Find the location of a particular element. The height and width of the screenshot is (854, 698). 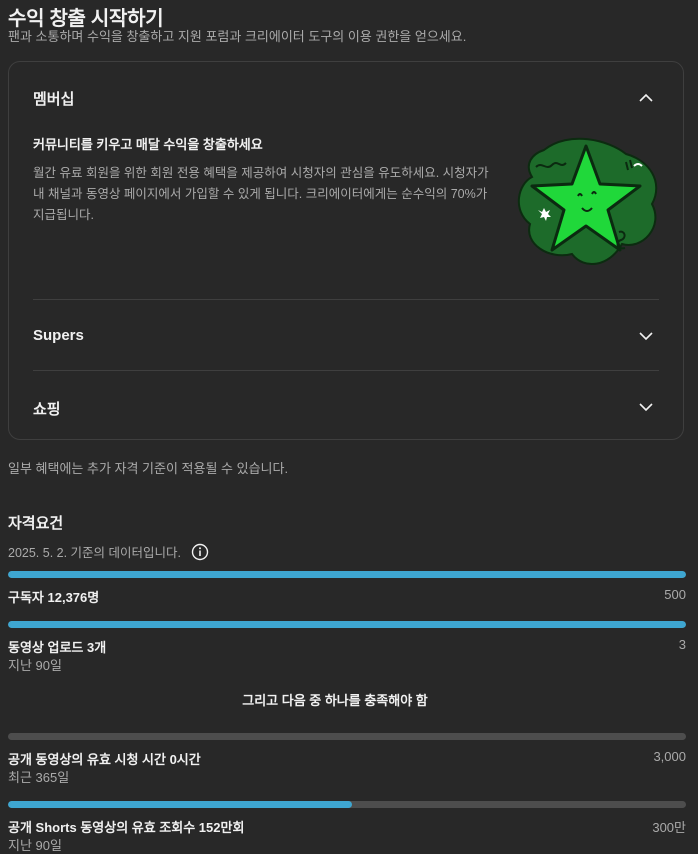

requirement-target: 3,000 is located at coordinates (669, 756).